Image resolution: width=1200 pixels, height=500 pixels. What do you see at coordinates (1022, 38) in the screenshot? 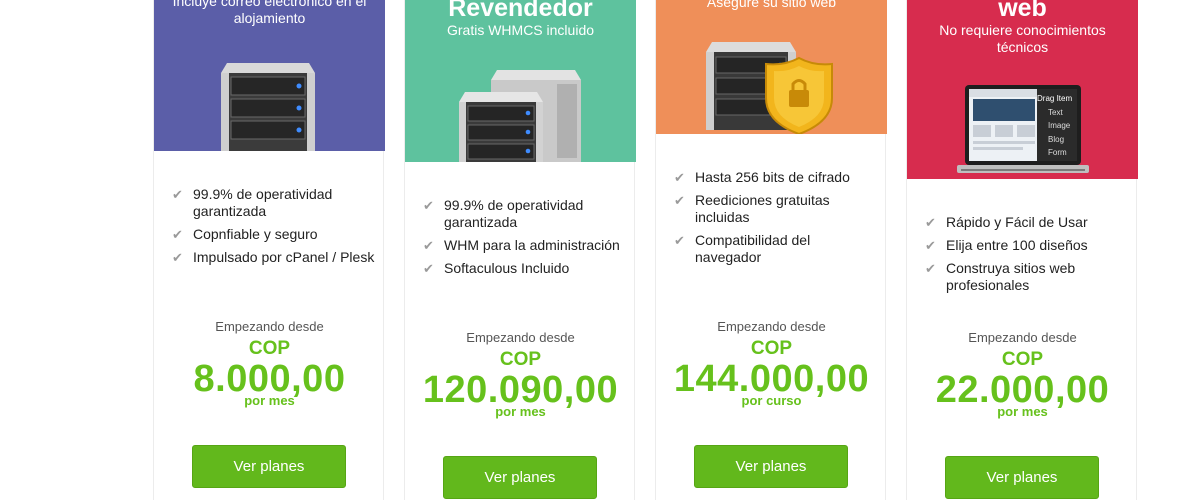
I see `plan-subtitle: No requiere conocimientos técnicos` at bounding box center [1022, 38].